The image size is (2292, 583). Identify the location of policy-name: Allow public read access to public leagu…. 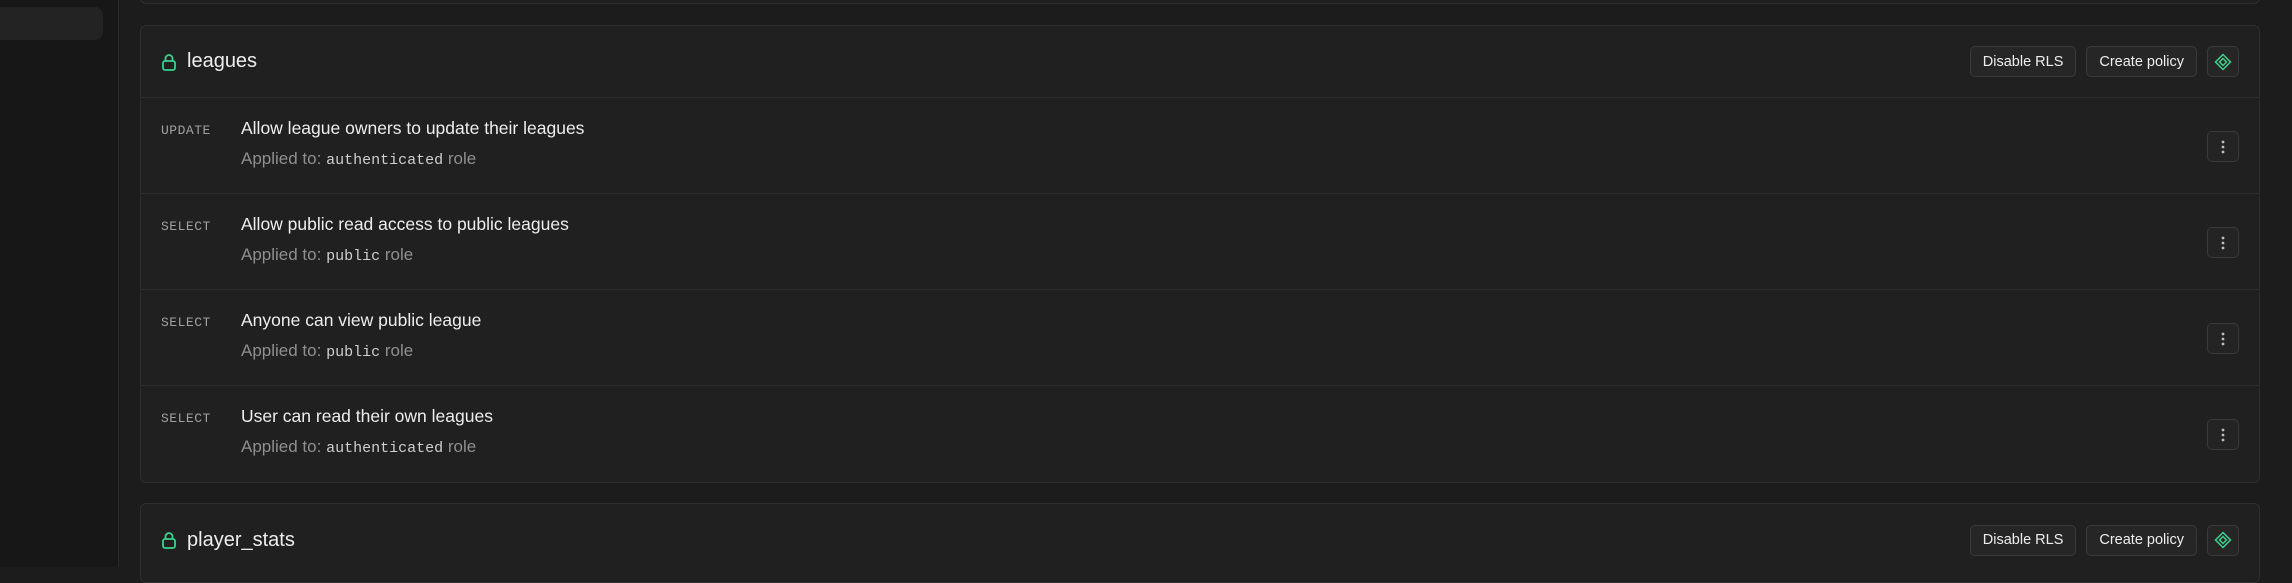
(405, 224).